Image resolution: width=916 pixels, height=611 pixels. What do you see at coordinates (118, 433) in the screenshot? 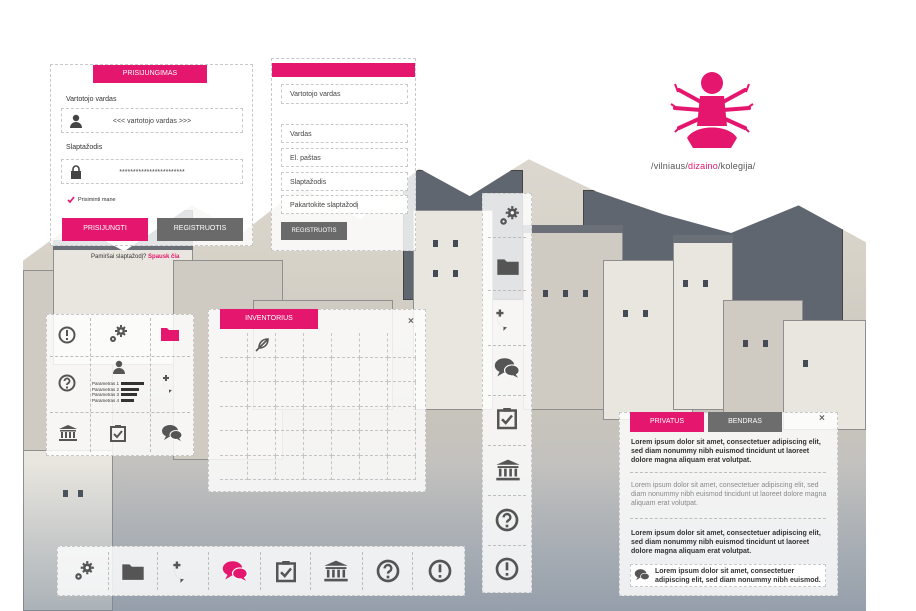
I see `clipboard-check-icon` at bounding box center [118, 433].